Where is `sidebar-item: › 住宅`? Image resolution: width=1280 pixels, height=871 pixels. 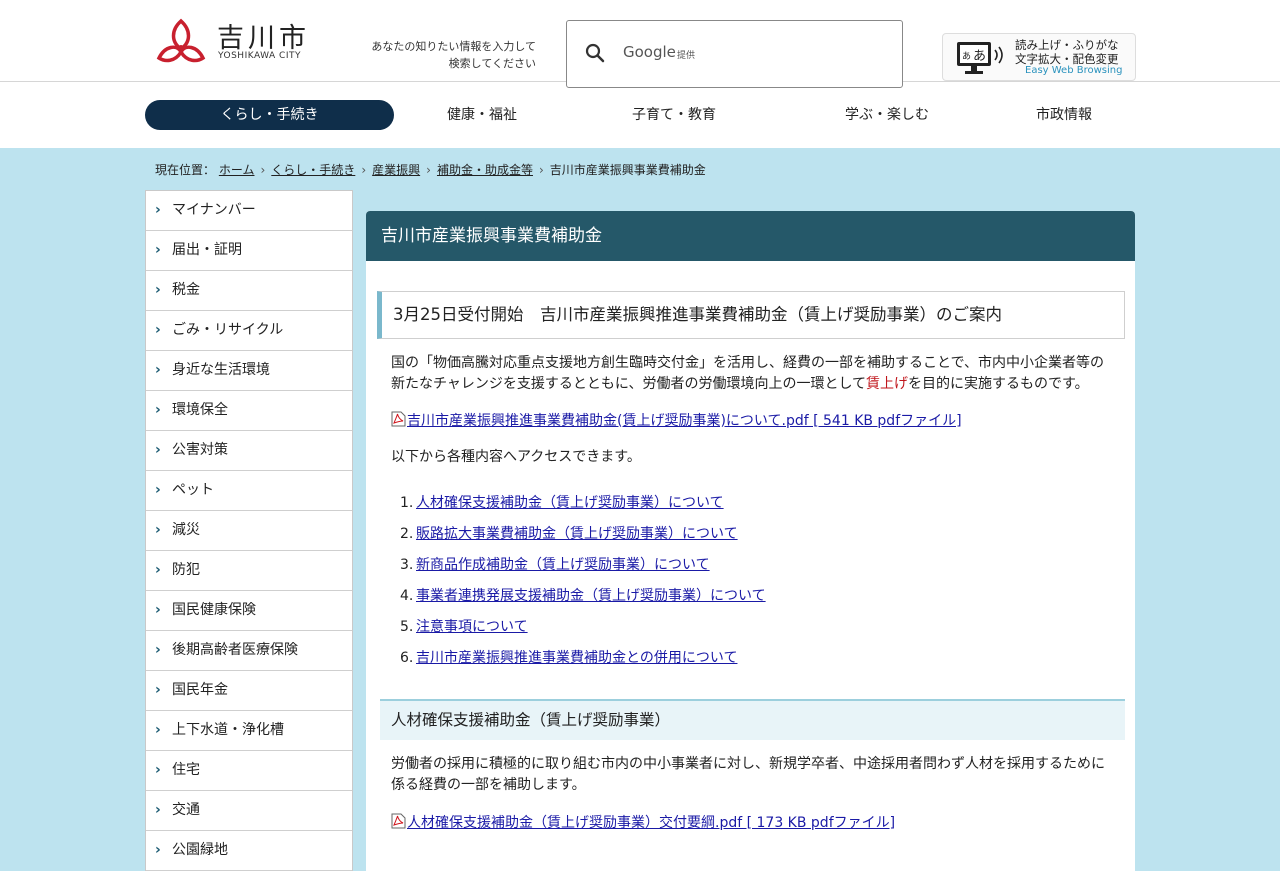 sidebar-item: › 住宅 is located at coordinates (249, 771).